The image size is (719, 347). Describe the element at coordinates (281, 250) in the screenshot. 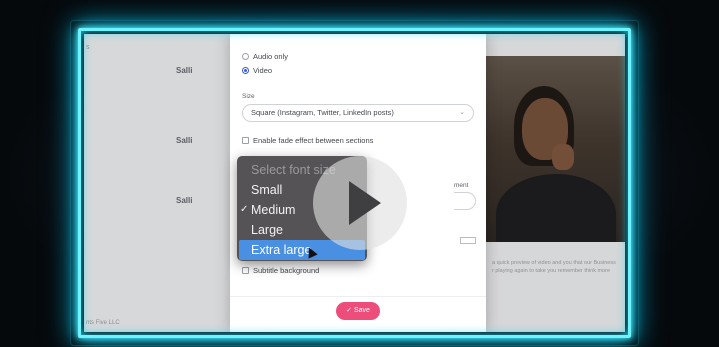

I see `menu-item-label: Extra large` at that location.